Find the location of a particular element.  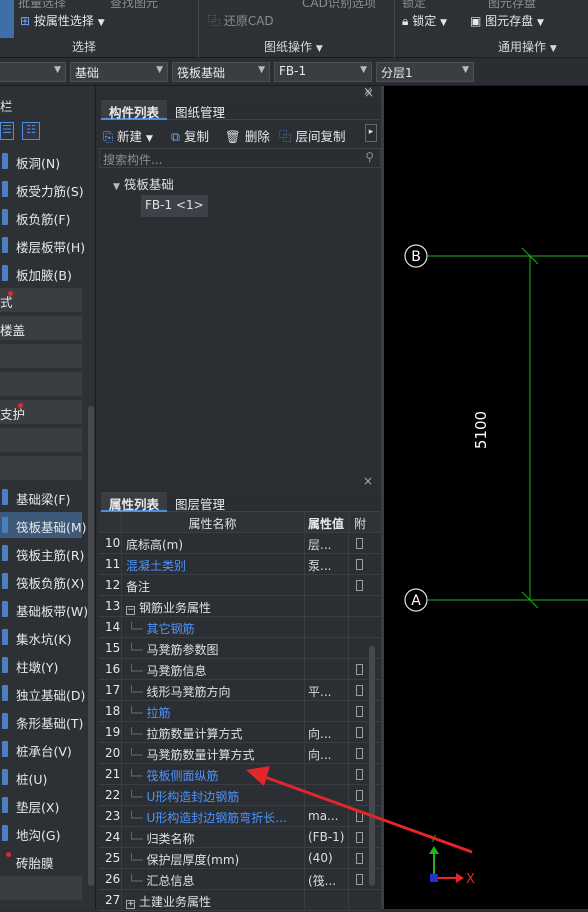

nav-section: 楼盖 is located at coordinates (41, 328).